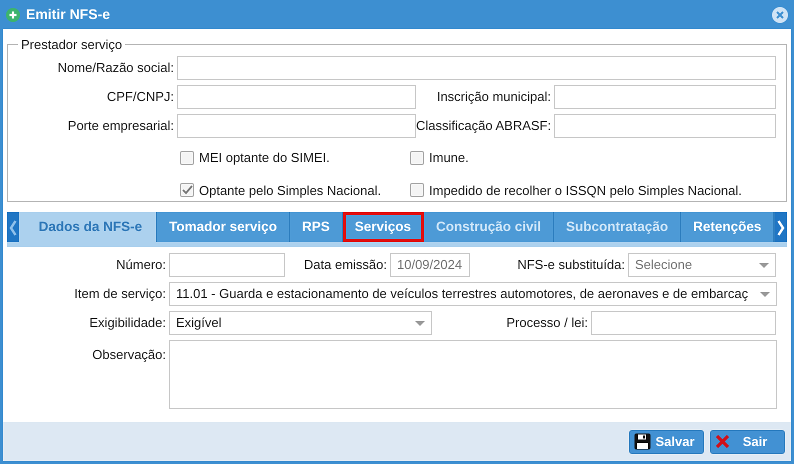  What do you see at coordinates (120, 126) in the screenshot?
I see `field-label: Porte empresarial:` at bounding box center [120, 126].